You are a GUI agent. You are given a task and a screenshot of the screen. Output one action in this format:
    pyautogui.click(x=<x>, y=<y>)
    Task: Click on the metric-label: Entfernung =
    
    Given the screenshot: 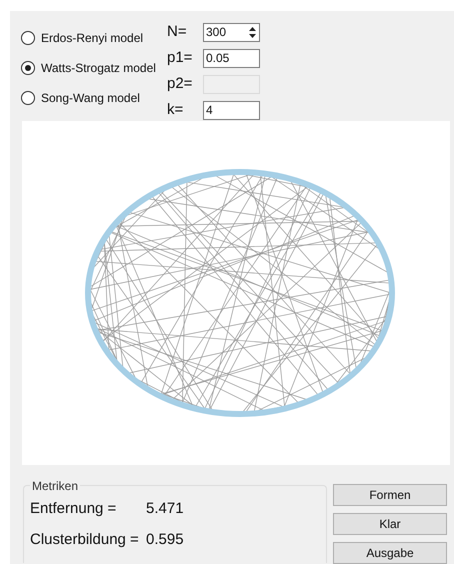 What is the action you would take?
    pyautogui.click(x=74, y=509)
    